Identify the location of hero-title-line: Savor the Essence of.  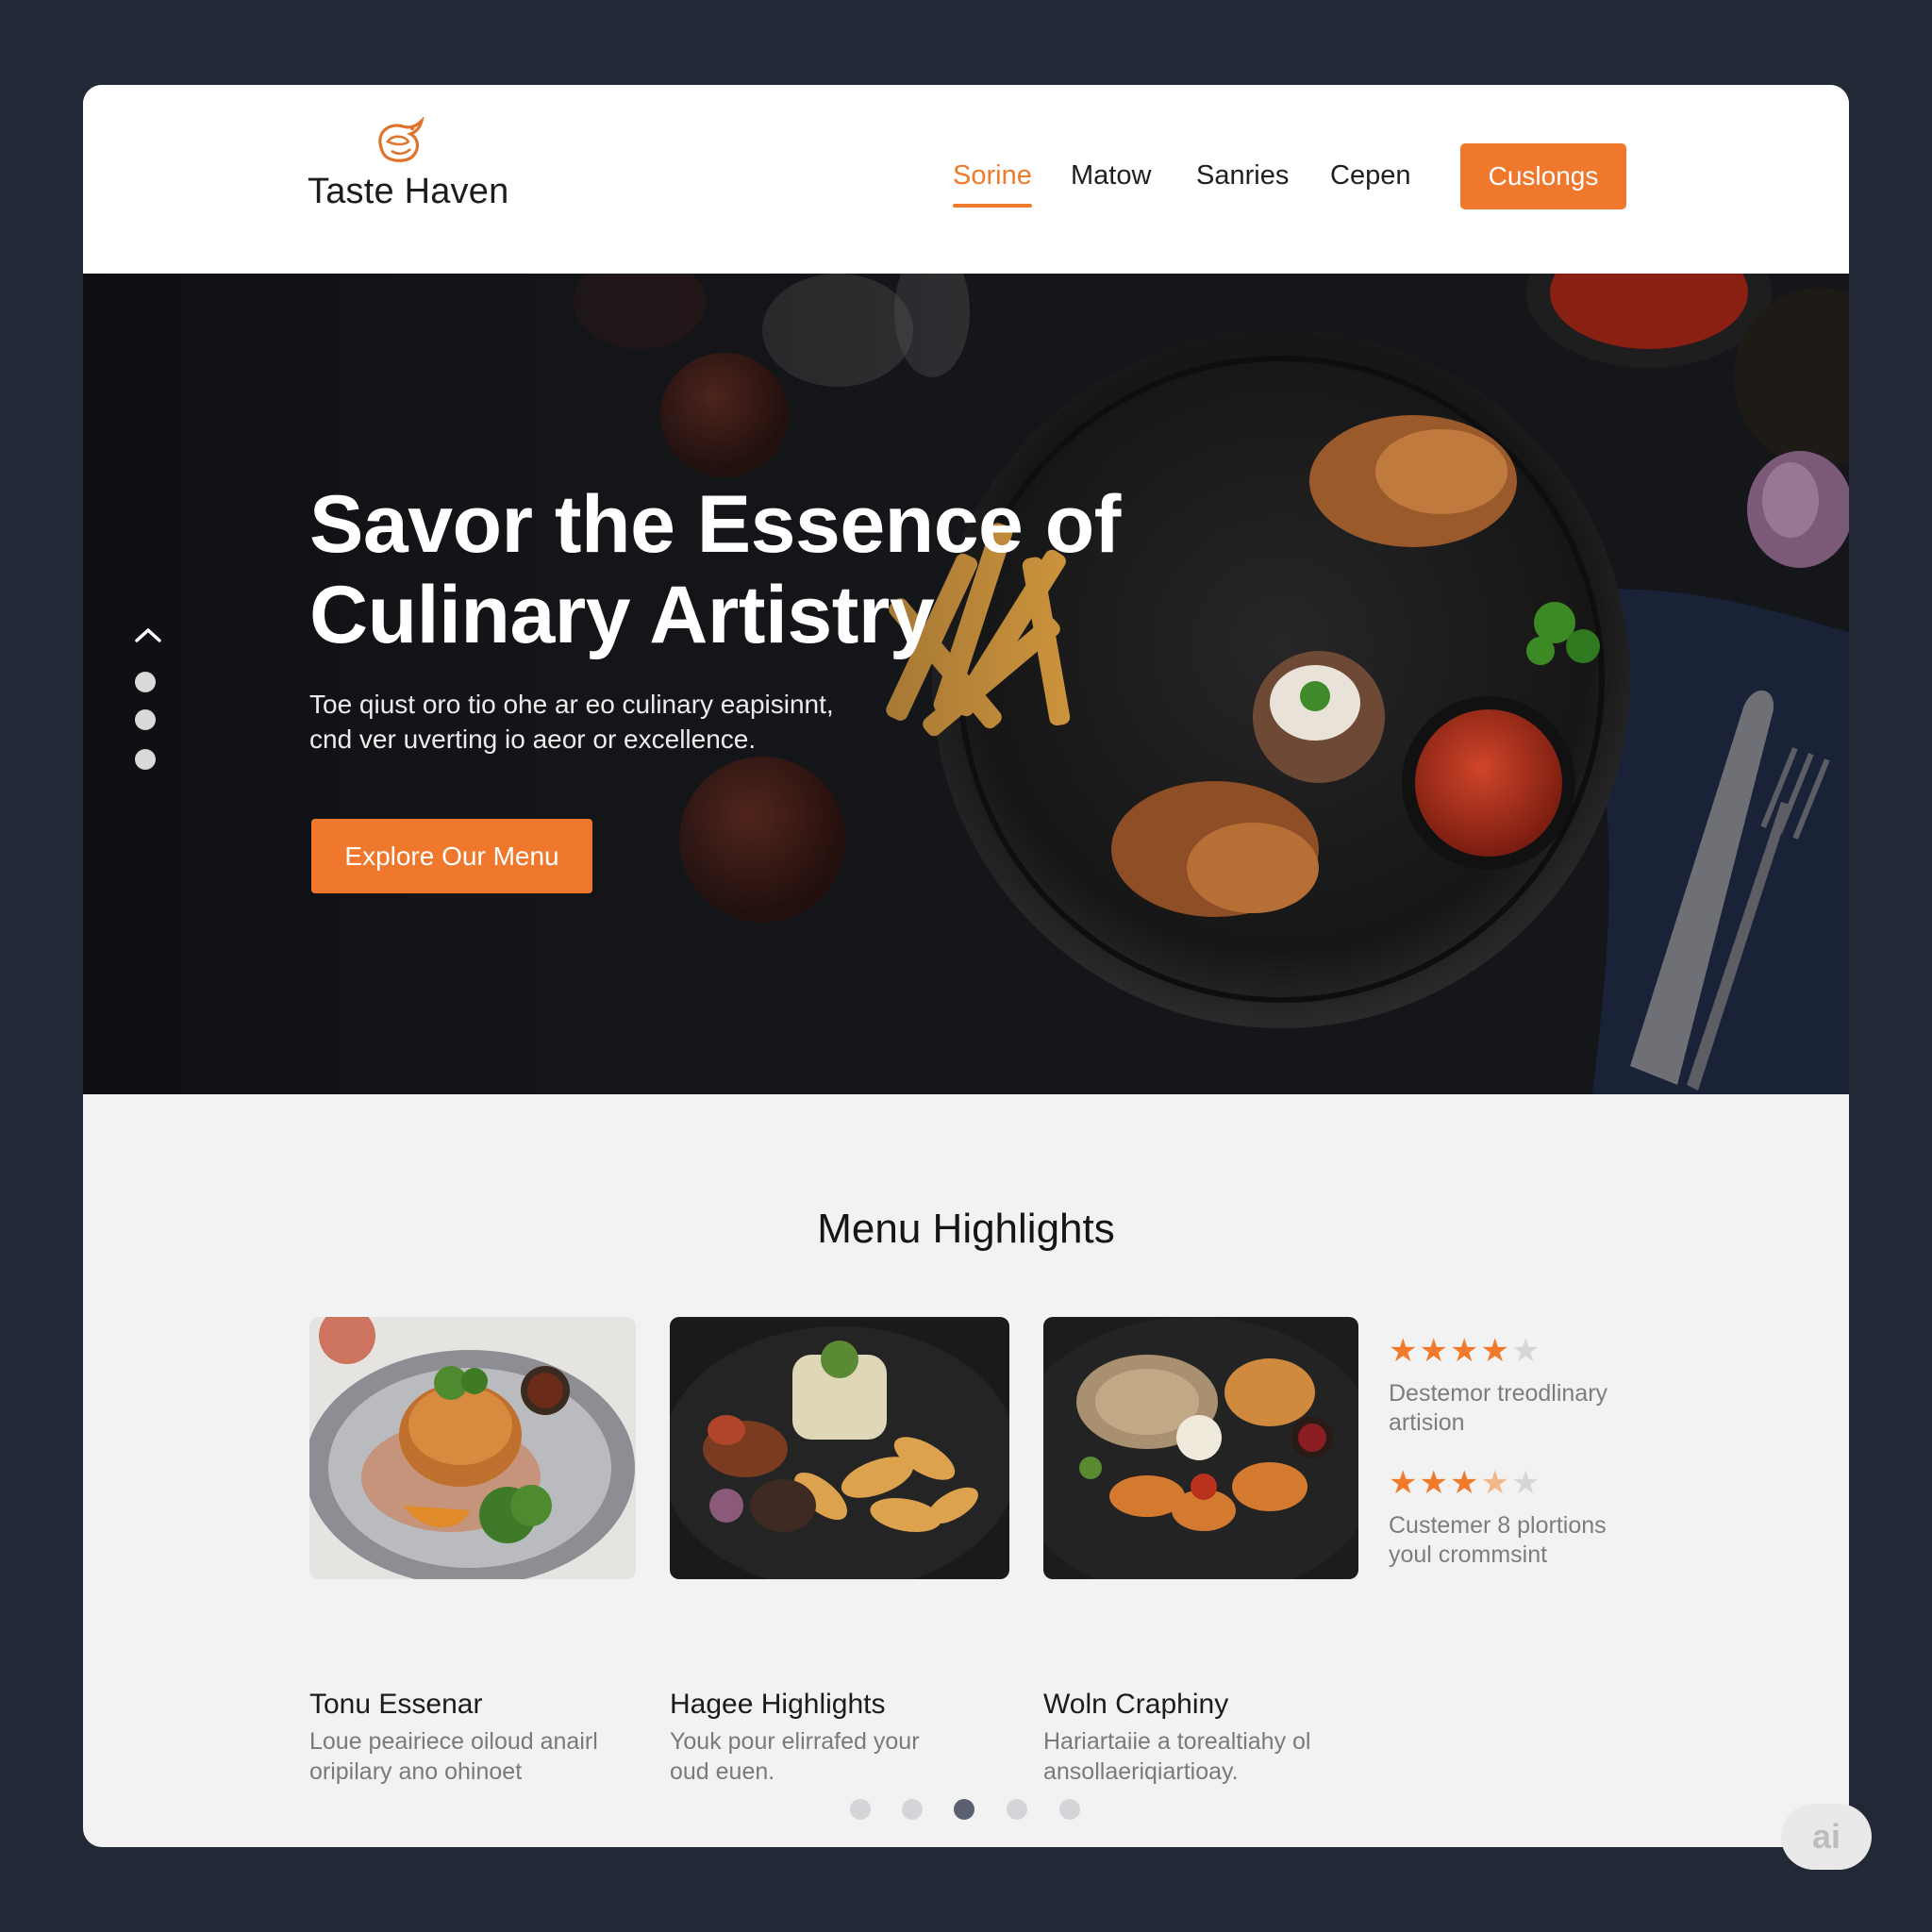
(715, 524).